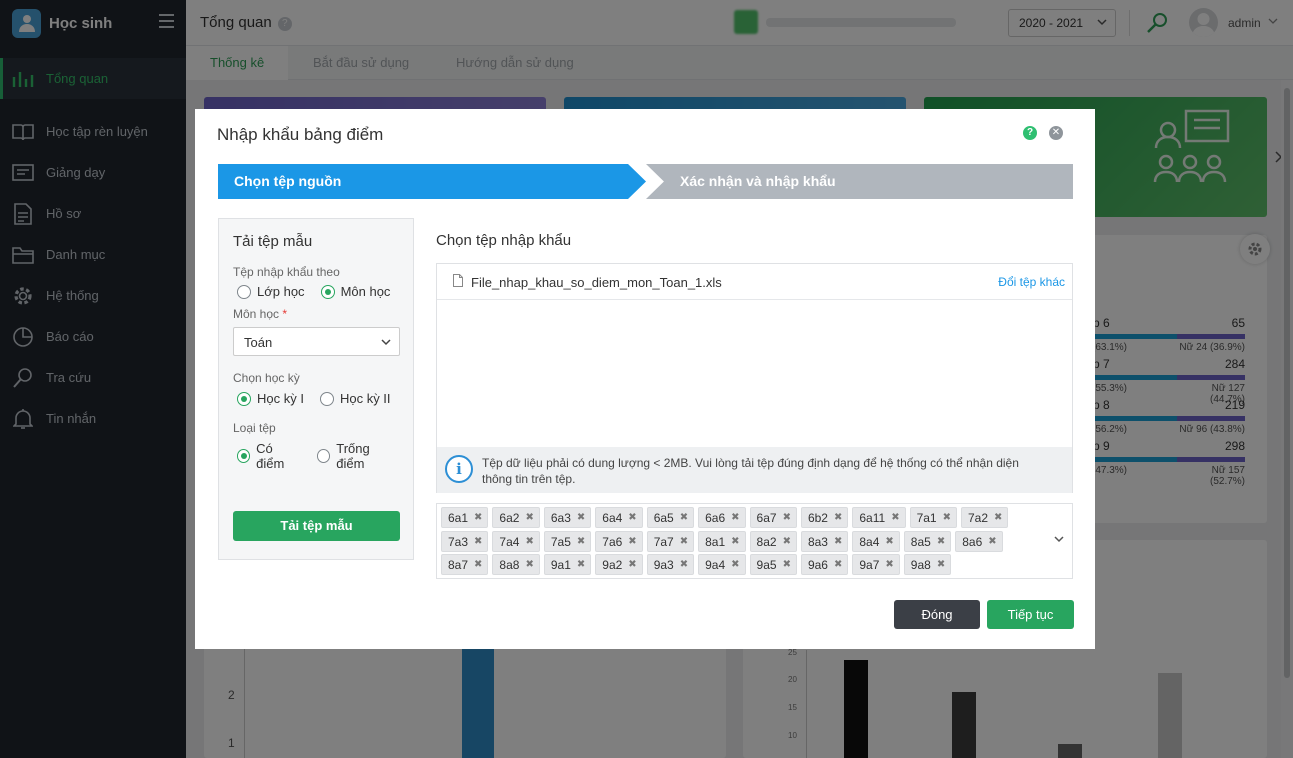 This screenshot has width=1293, height=758. What do you see at coordinates (300, 134) in the screenshot?
I see `modal-title: Nhập khẩu bảng điểm` at bounding box center [300, 134].